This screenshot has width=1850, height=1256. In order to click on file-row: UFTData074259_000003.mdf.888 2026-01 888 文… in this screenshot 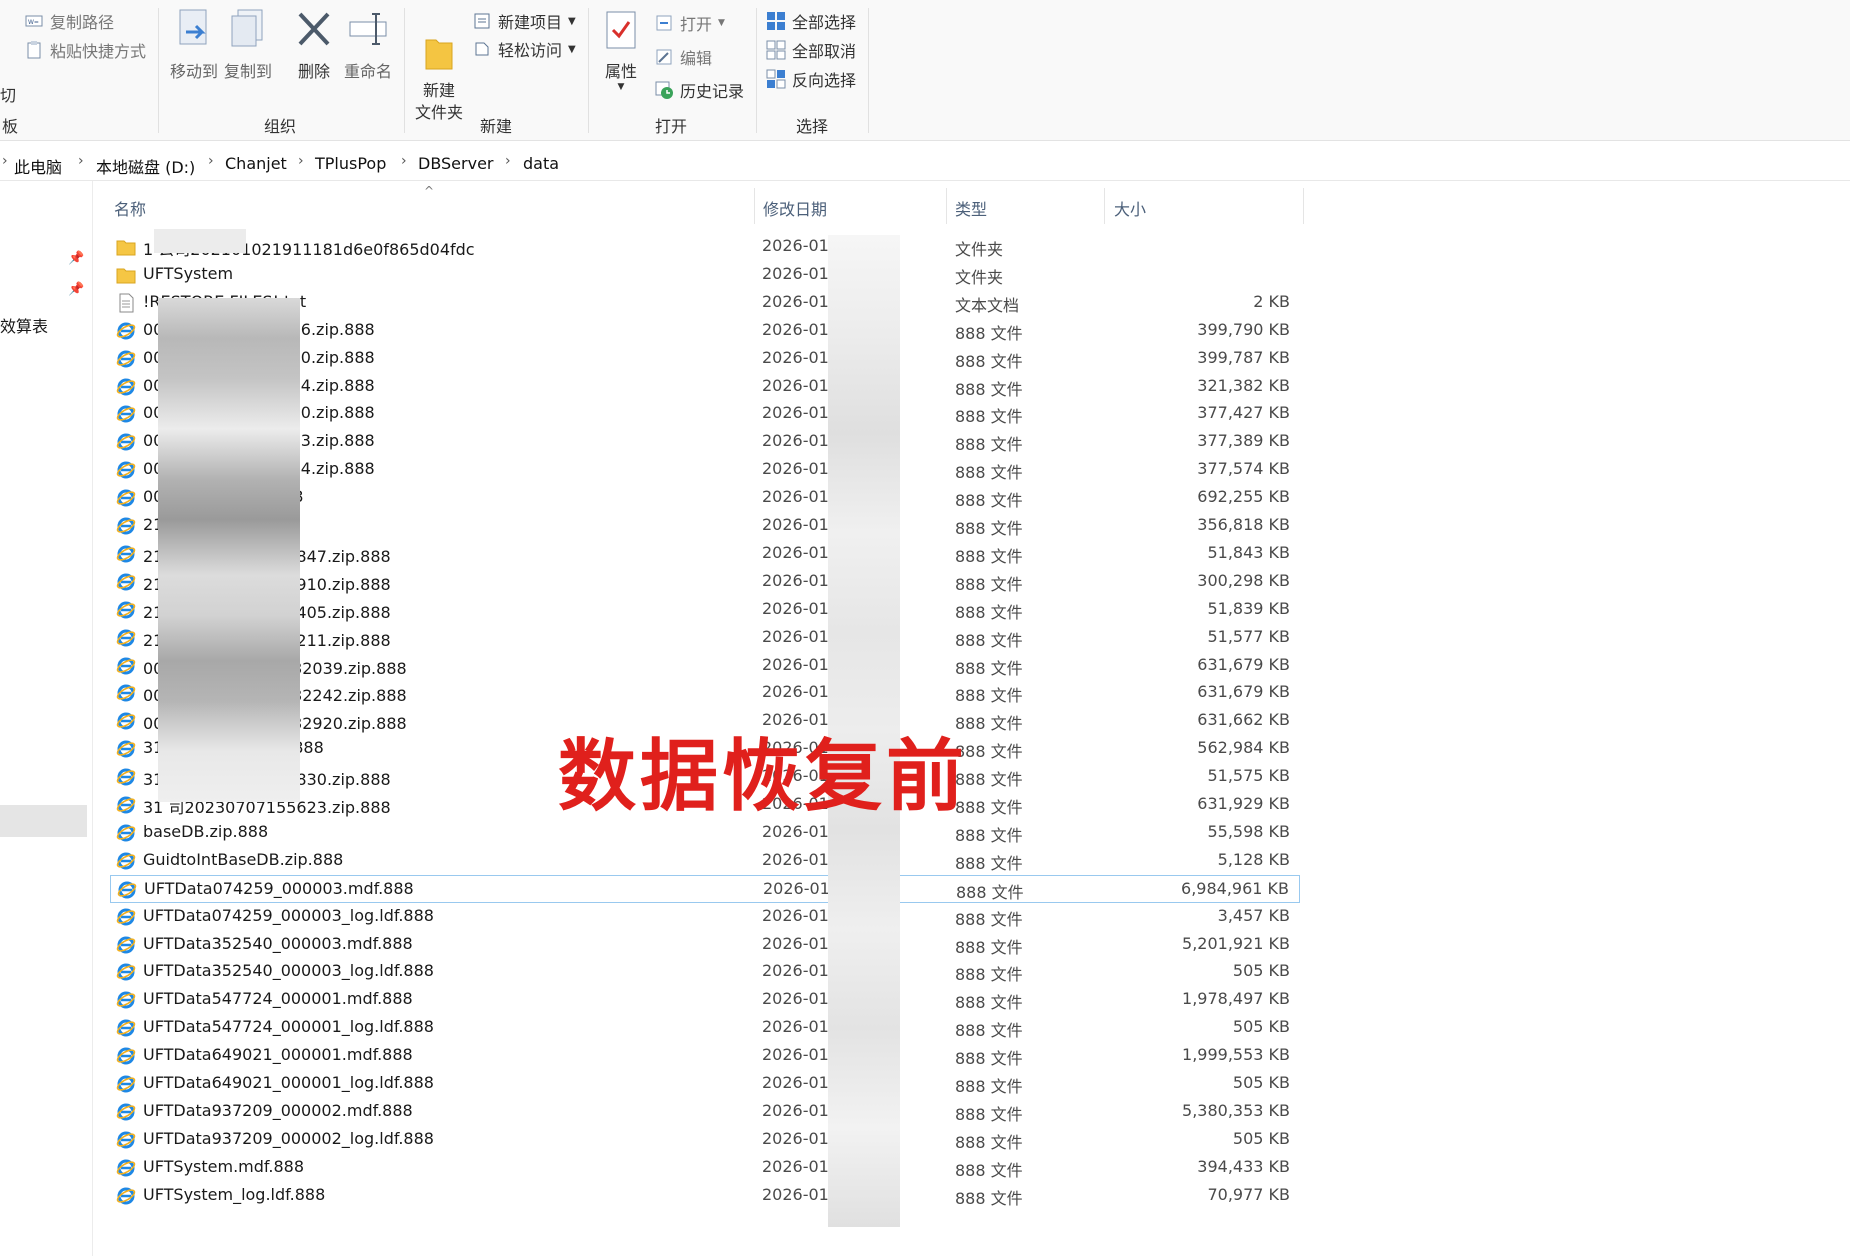, I will do `click(705, 888)`.